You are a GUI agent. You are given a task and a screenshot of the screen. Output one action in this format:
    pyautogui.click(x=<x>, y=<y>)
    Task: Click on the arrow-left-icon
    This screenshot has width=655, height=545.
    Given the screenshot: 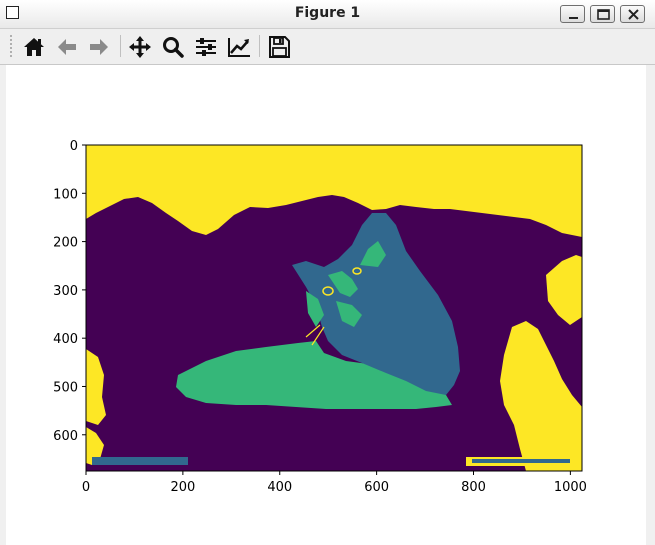 What is the action you would take?
    pyautogui.click(x=67, y=47)
    